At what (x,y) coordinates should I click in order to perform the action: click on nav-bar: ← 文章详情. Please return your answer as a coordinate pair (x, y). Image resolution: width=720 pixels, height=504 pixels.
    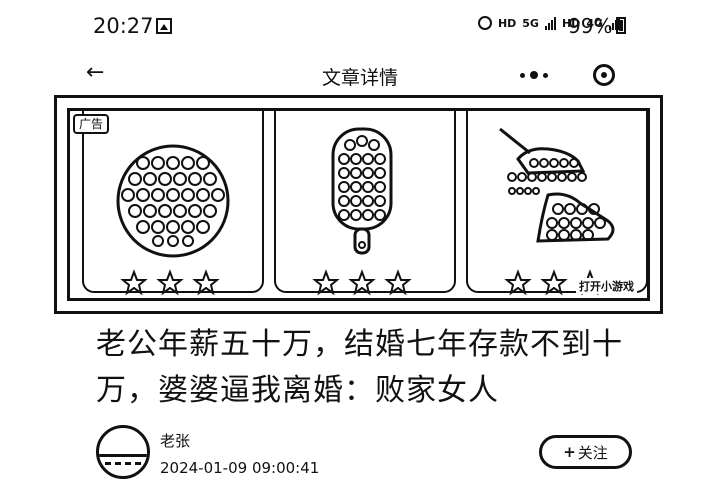
    Looking at the image, I should click on (360, 76).